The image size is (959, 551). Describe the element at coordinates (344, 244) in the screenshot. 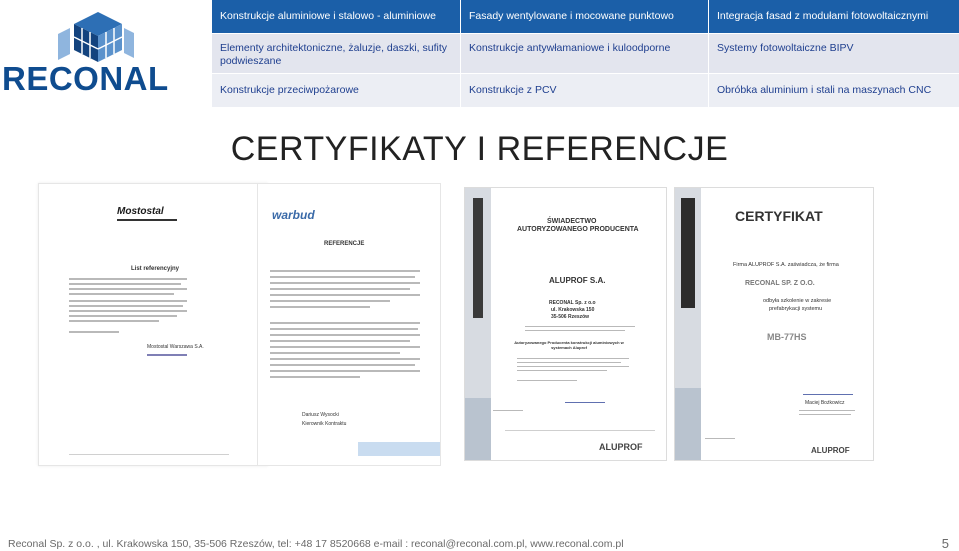

I see `warbud-heading: REFERENCJE` at that location.